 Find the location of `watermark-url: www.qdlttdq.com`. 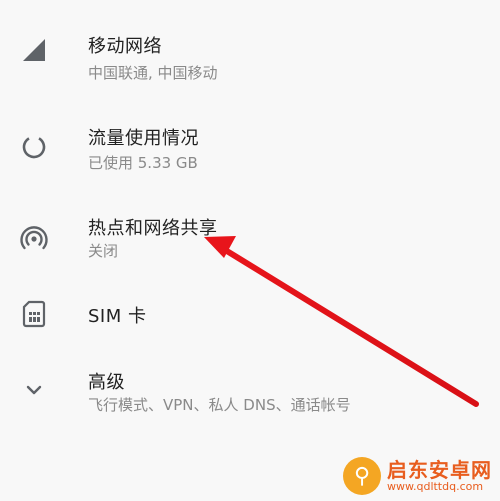

watermark-url: www.qdlttdq.com is located at coordinates (435, 486).